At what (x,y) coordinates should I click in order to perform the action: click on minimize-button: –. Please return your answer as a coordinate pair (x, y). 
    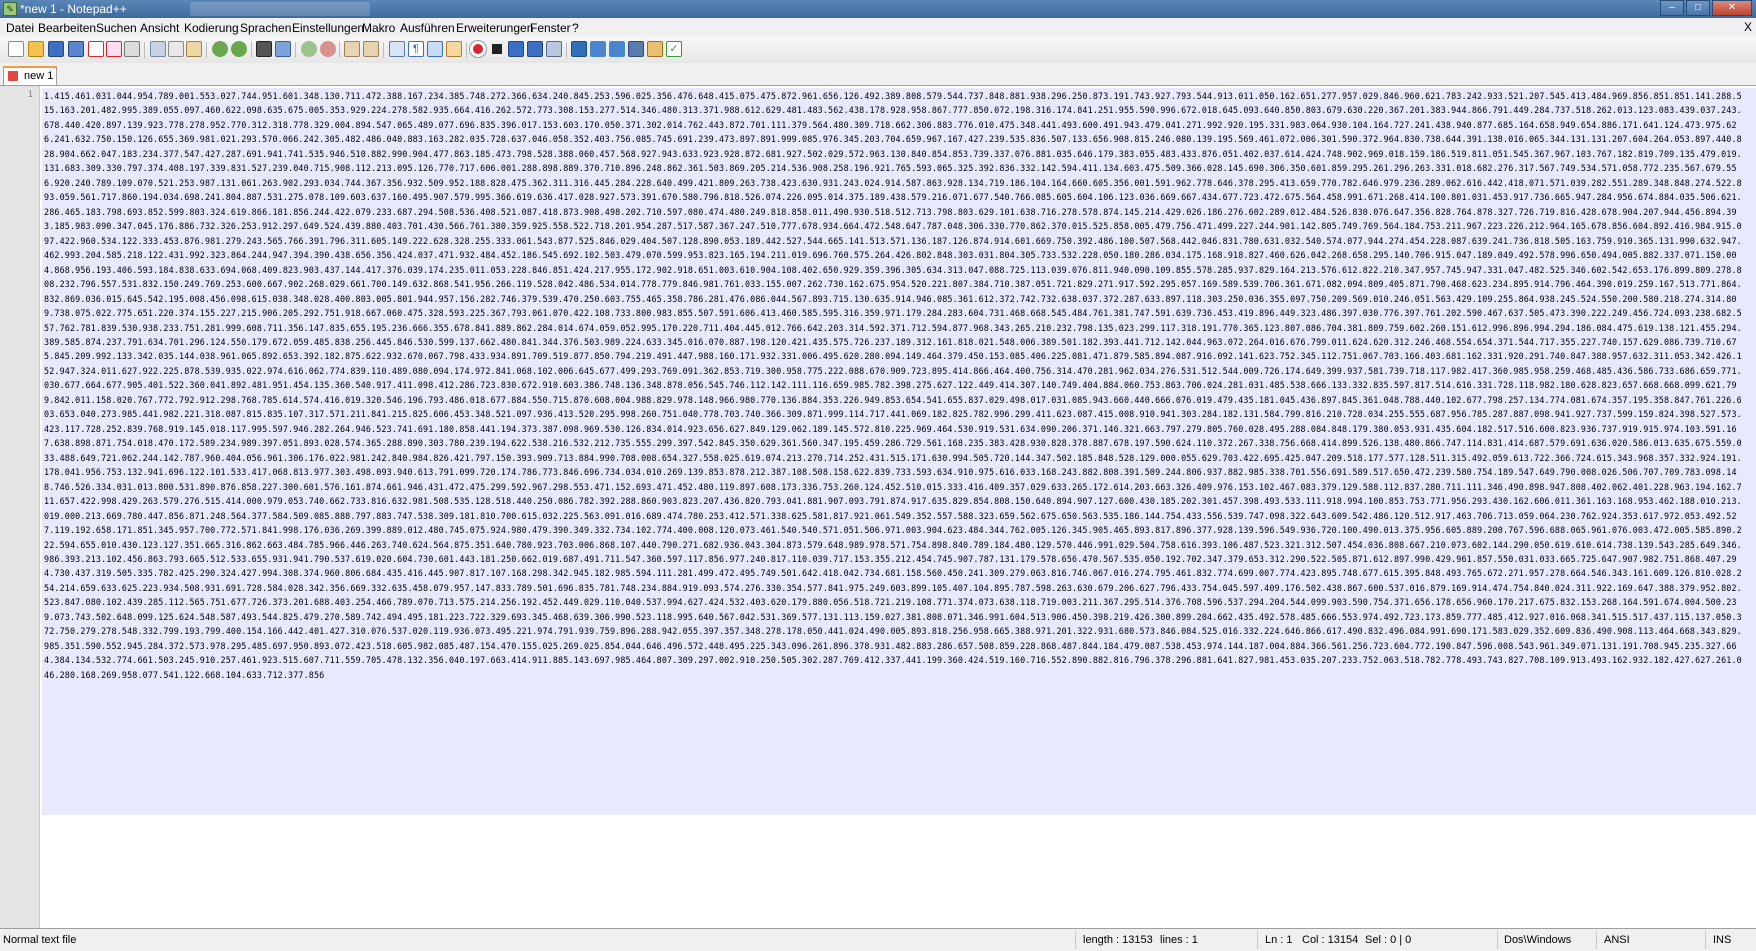
    Looking at the image, I should click on (1672, 8).